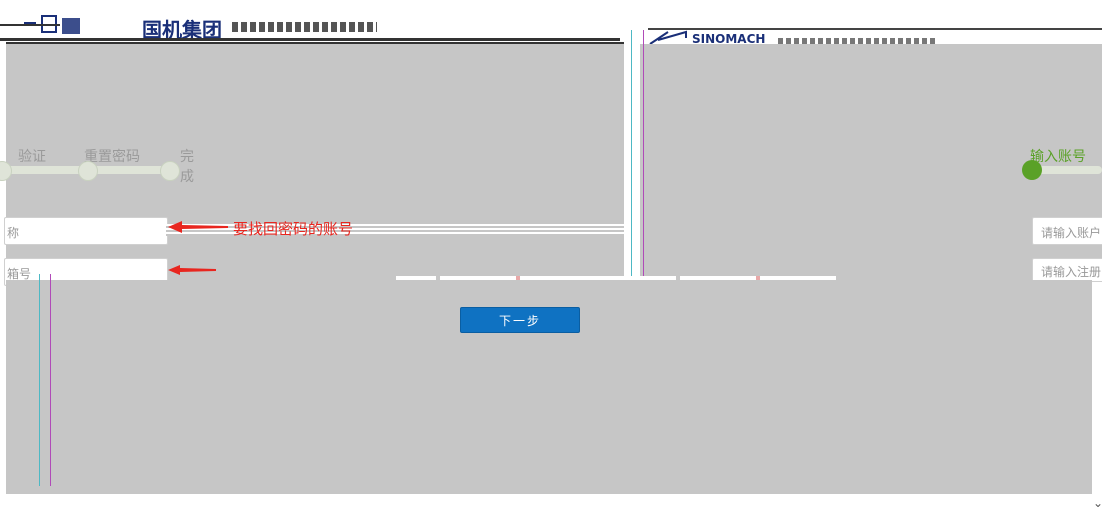 The height and width of the screenshot is (518, 1102). Describe the element at coordinates (304, 27) in the screenshot. I see `logo-subtitle-decoration` at that location.